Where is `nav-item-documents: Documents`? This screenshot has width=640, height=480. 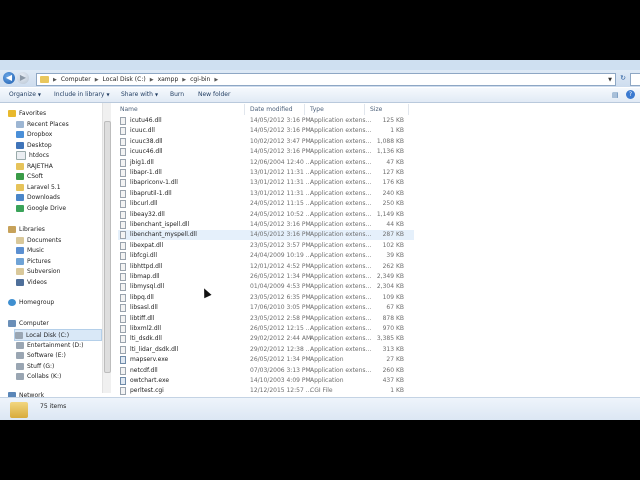 nav-item-documents: Documents is located at coordinates (38, 240).